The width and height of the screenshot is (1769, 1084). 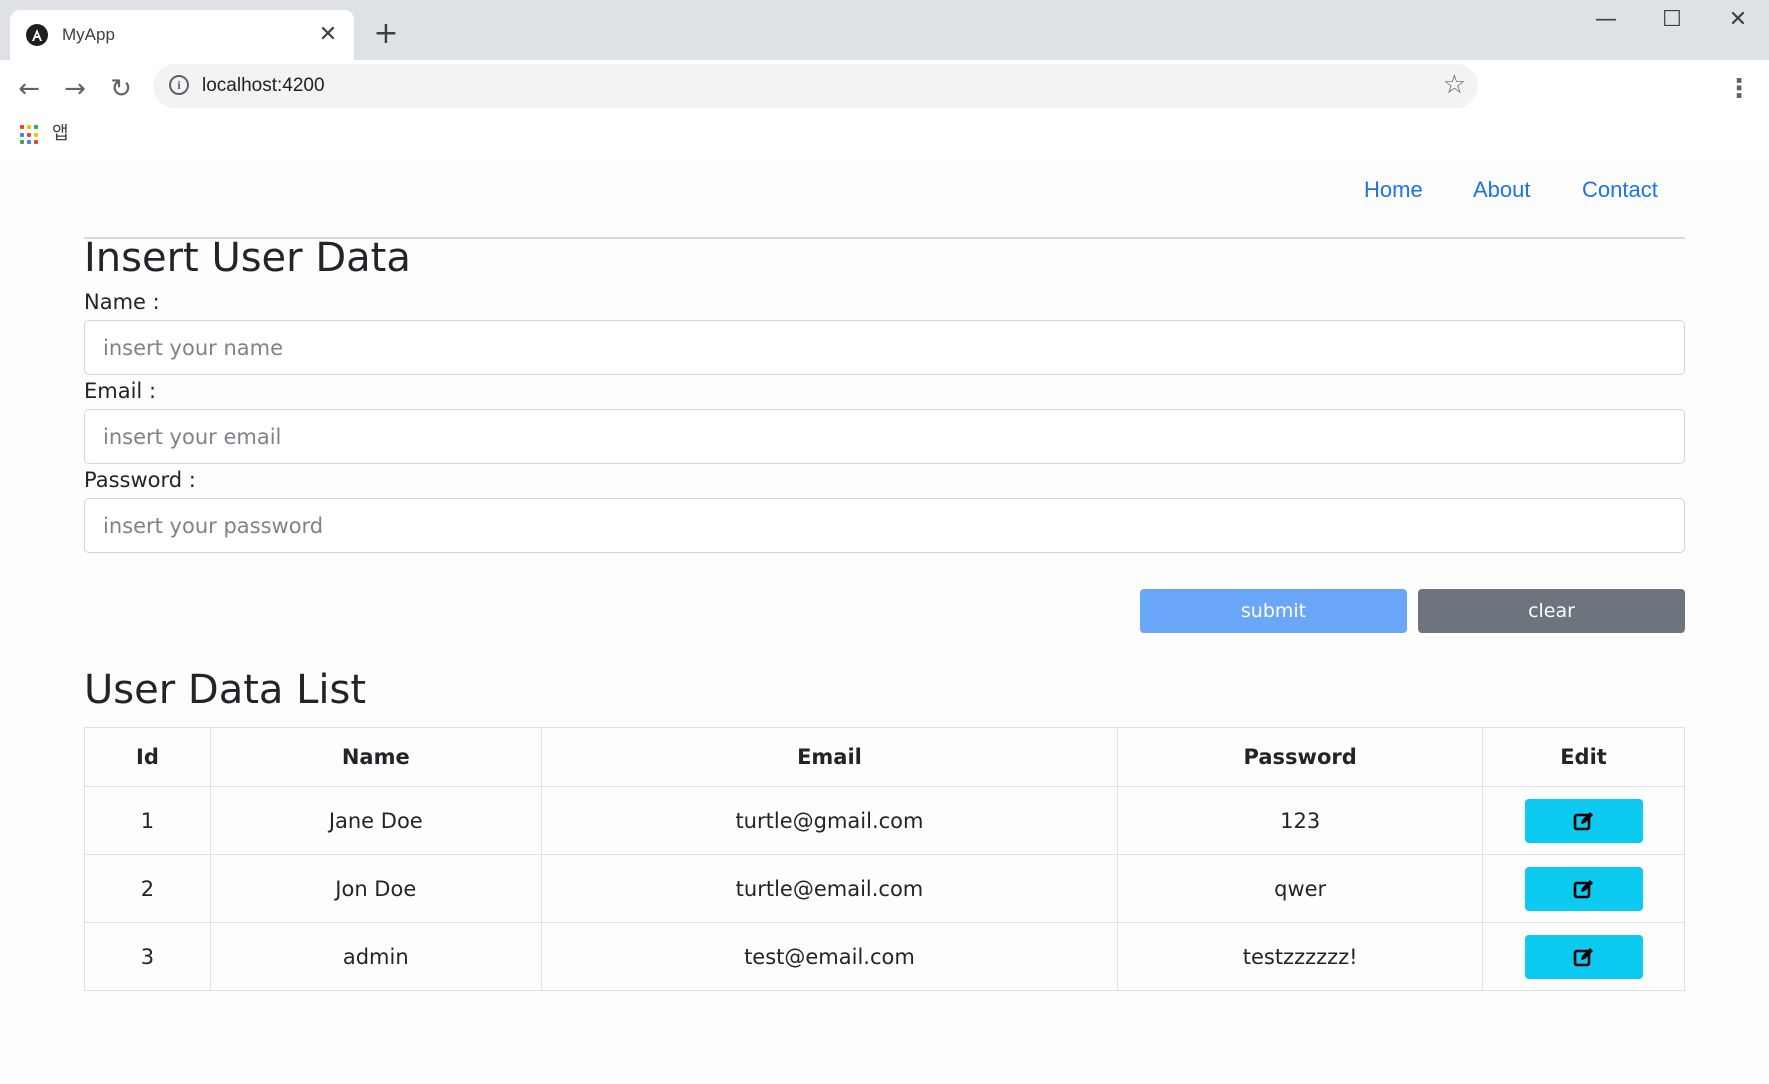 I want to click on list-title: User Data List, so click(x=225, y=690).